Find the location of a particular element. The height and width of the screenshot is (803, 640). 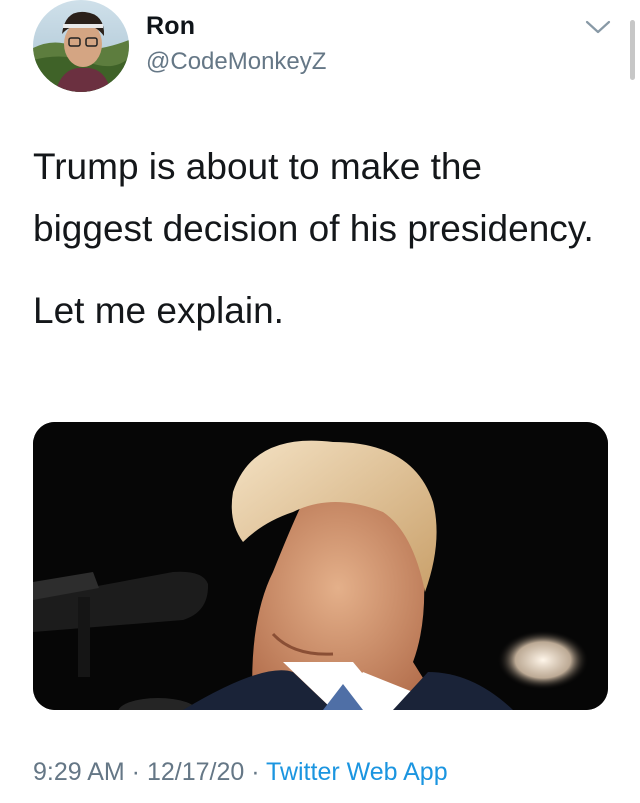

tweet-metadata: 9:29 AM · 12/17/20 · Twitter Web App is located at coordinates (240, 772).